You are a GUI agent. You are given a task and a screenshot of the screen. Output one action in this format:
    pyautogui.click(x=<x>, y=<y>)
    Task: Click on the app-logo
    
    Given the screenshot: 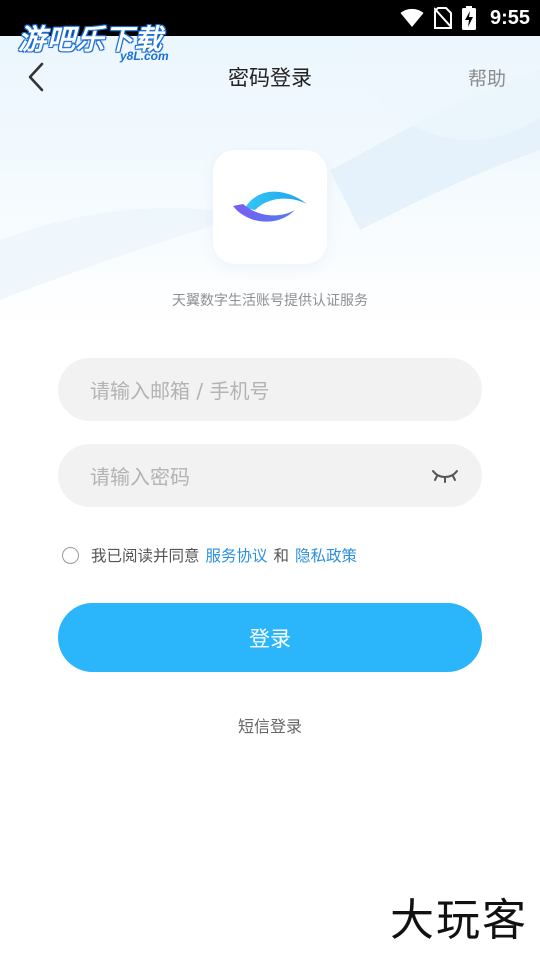 What is the action you would take?
    pyautogui.click(x=270, y=207)
    